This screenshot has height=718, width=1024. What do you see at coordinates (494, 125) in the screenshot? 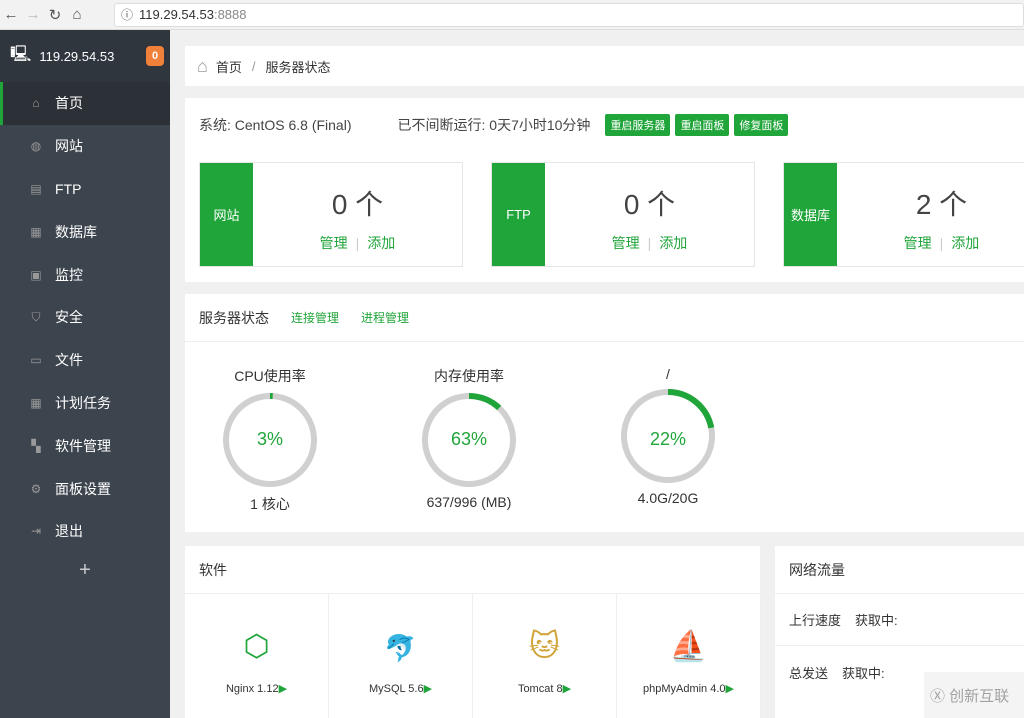
I see `uptime: 已不间断运行: 0天7小时10分钟` at bounding box center [494, 125].